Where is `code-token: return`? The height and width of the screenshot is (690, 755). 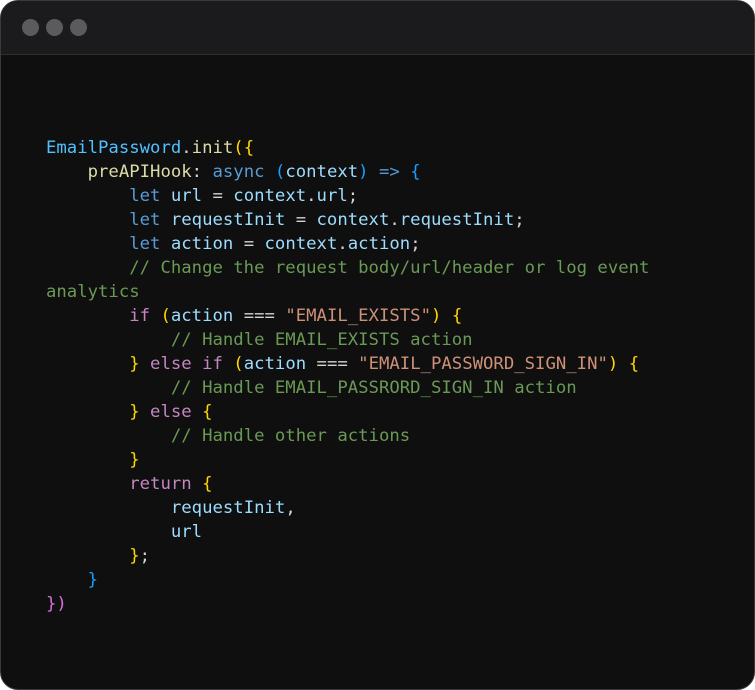 code-token: return is located at coordinates (160, 484).